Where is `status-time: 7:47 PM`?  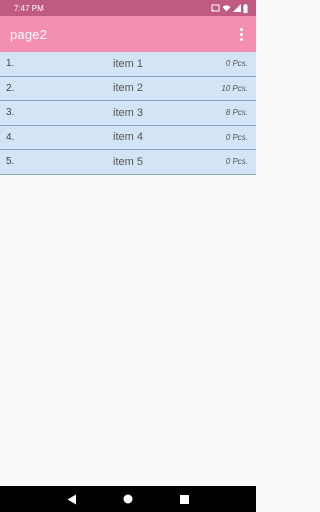
status-time: 7:47 PM is located at coordinates (29, 8).